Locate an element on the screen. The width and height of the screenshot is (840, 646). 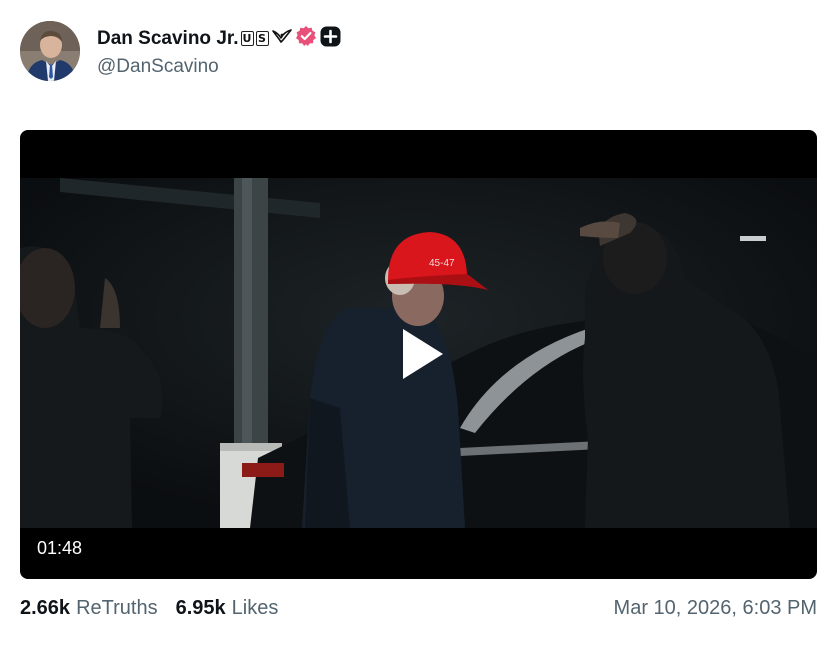
author-handle: @DanScavino is located at coordinates (219, 67).